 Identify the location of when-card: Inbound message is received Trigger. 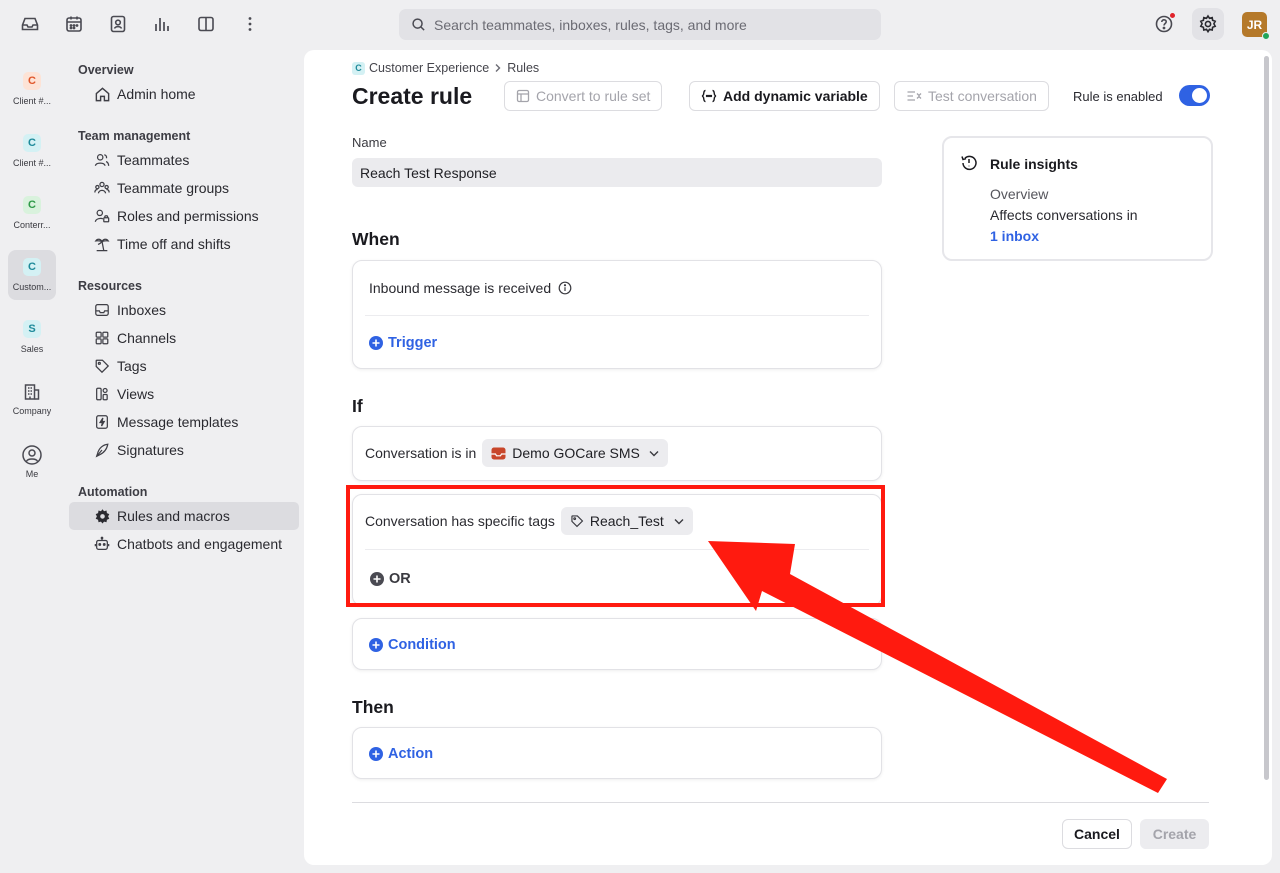
(617, 314).